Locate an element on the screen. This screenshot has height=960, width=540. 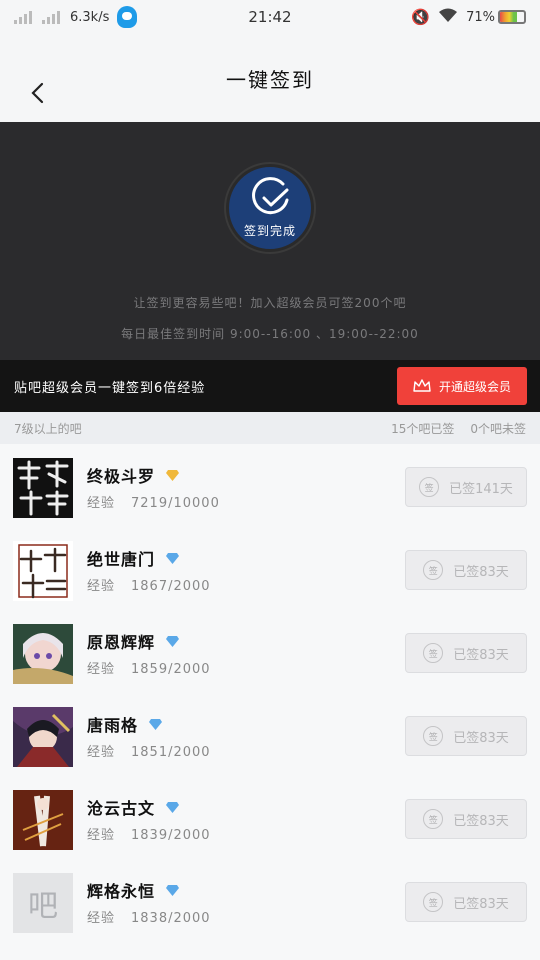
forum-exp: 经验 7219/10000 is located at coordinates (153, 503).